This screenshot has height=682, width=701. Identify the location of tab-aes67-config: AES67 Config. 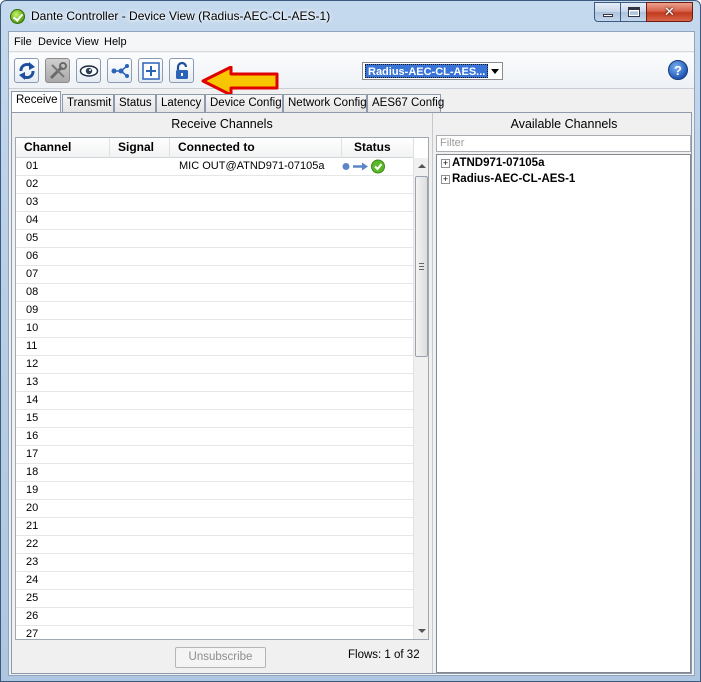
(405, 103).